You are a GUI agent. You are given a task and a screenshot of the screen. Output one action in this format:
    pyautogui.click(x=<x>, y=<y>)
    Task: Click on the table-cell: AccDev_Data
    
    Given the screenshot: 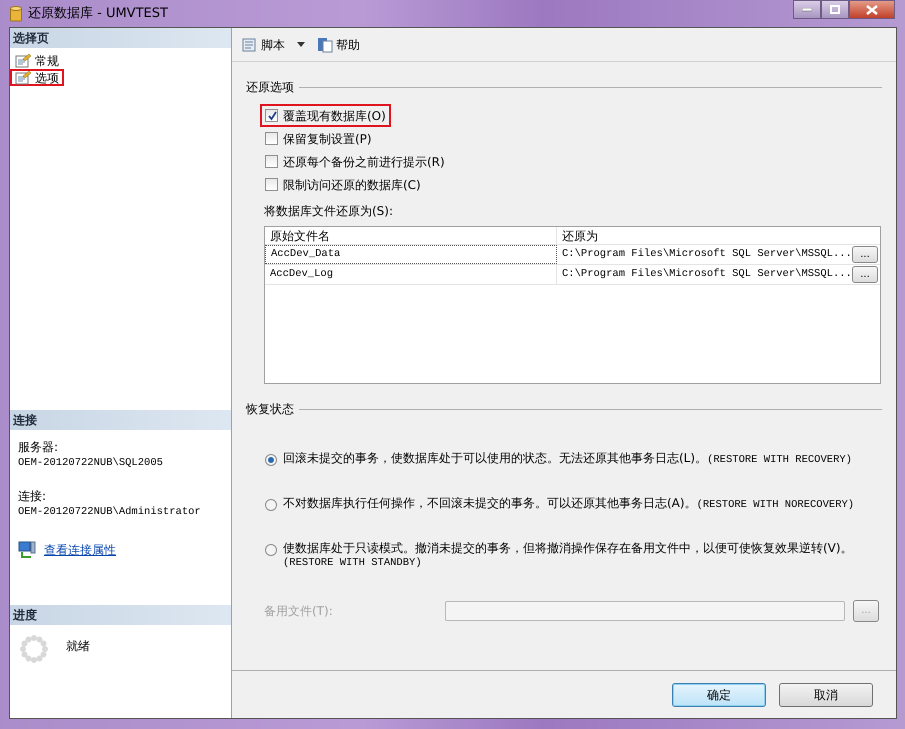 What is the action you would take?
    pyautogui.click(x=411, y=254)
    